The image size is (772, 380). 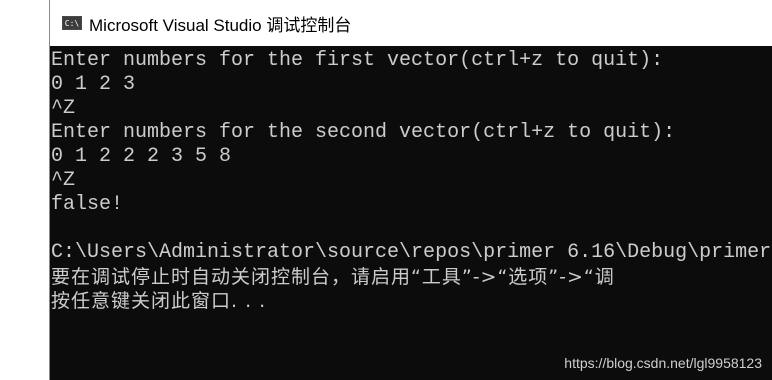 What do you see at coordinates (663, 363) in the screenshot?
I see `watermark: https://blog.csdn.net/lgl9958123` at bounding box center [663, 363].